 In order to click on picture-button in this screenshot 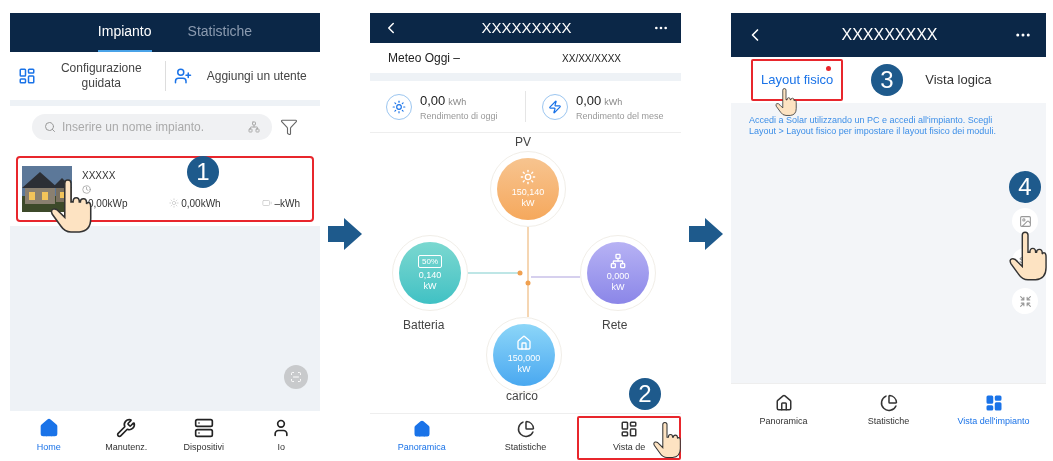, I will do `click(1025, 221)`.